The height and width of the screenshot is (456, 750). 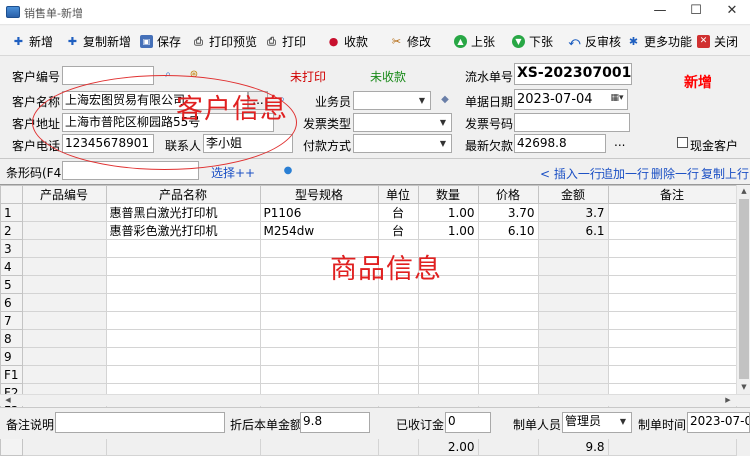 I want to click on refresh-icon: ⊛, so click(x=194, y=75).